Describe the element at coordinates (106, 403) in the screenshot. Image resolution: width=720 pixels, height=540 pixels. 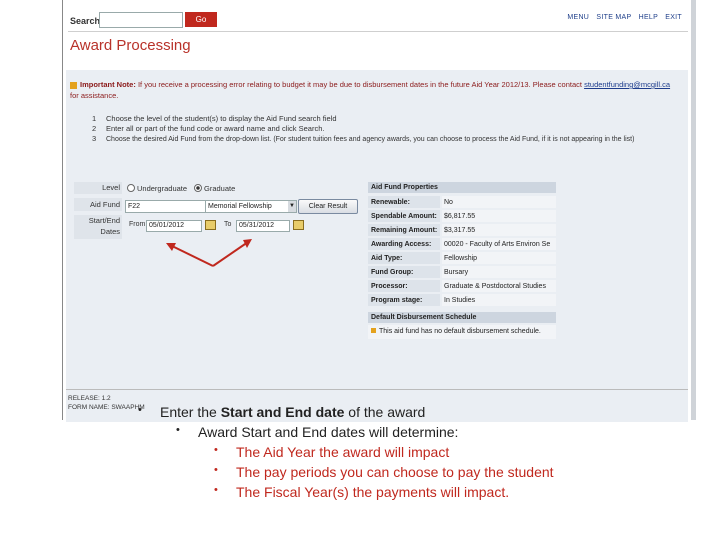
I see `release-info: RELEASE: 1.2 FORM NAME: SWAAPHM` at that location.